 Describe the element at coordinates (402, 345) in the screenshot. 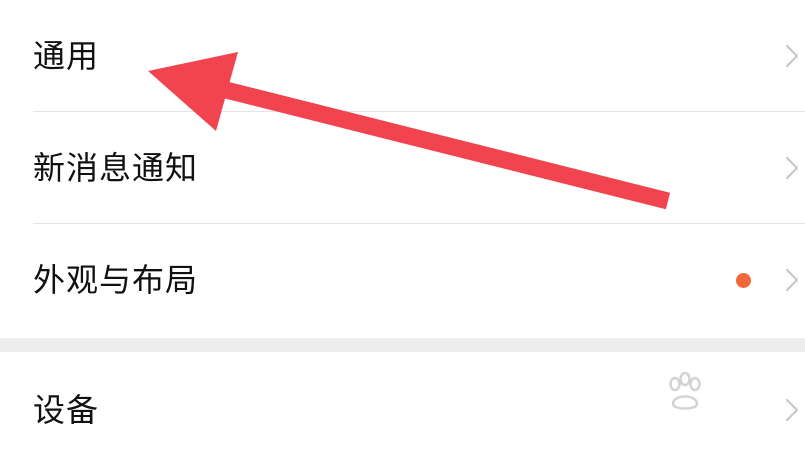

I see `section-separator` at that location.